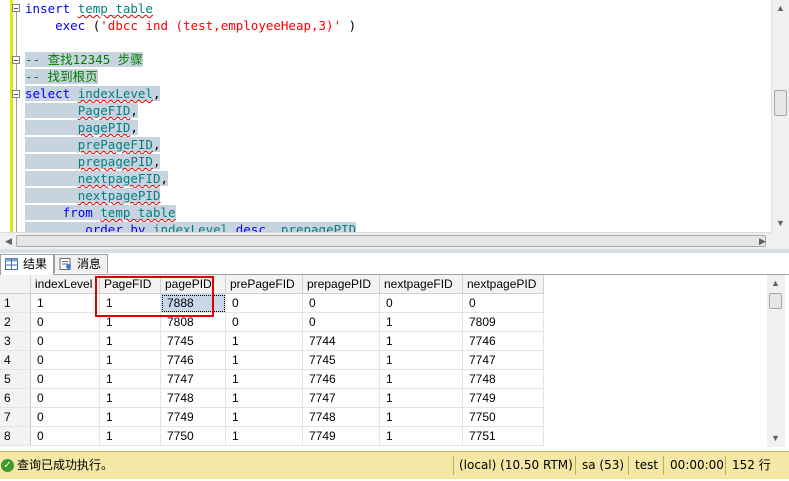 This screenshot has width=789, height=481. I want to click on scroll-right-icon: ▶, so click(762, 241).